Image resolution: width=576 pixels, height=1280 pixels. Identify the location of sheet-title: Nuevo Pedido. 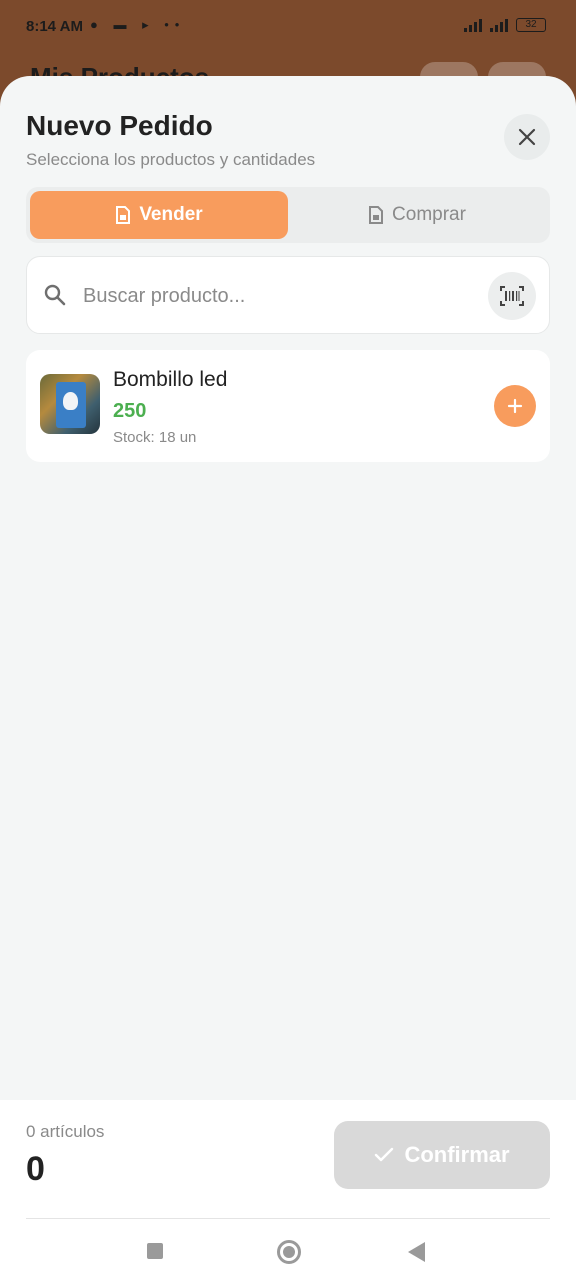
(119, 125).